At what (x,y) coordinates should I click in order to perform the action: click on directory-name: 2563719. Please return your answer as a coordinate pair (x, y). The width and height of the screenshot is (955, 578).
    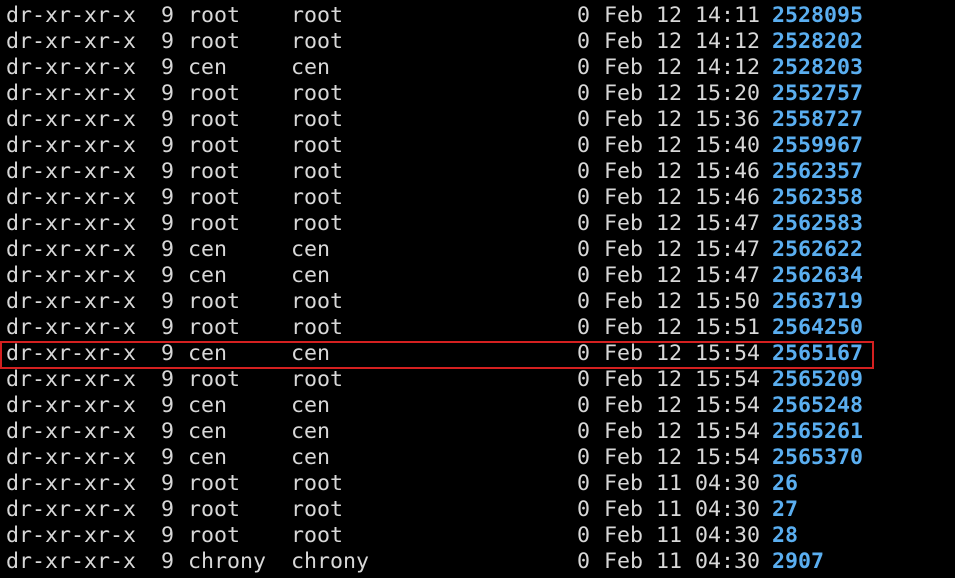
    Looking at the image, I should click on (818, 301).